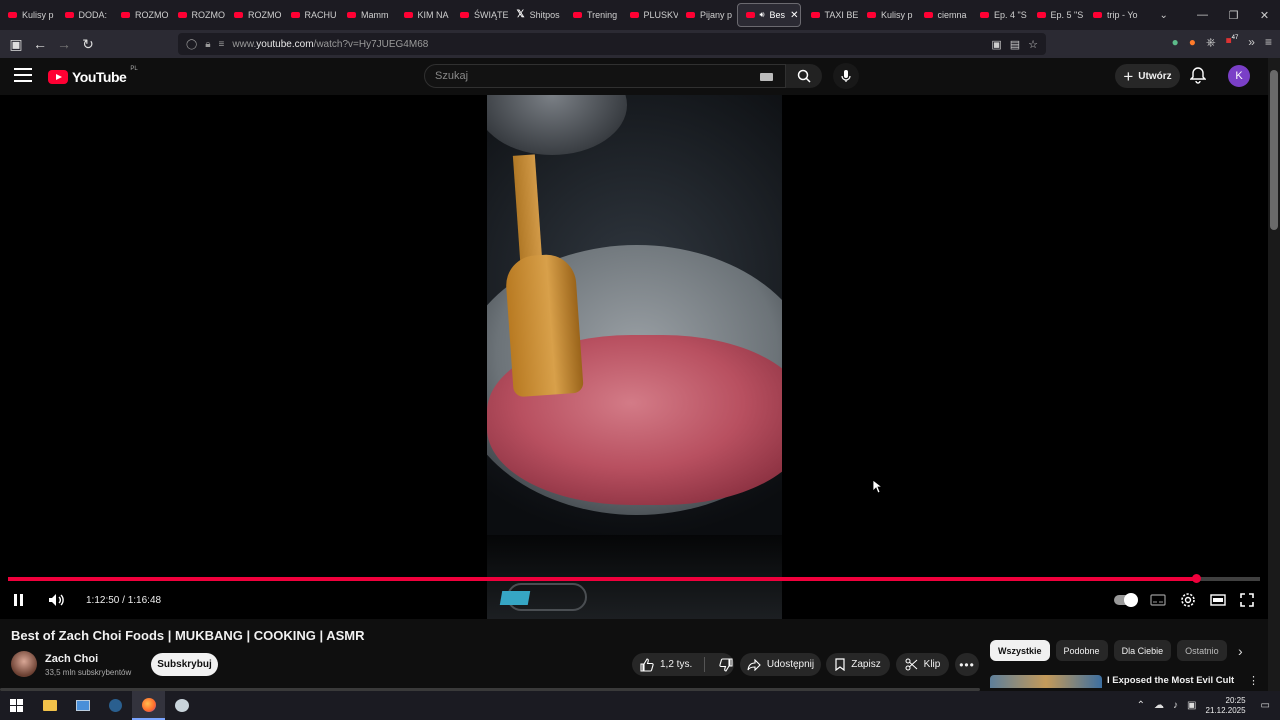 The image size is (1280, 720). Describe the element at coordinates (207, 44) in the screenshot. I see `lock-icon: 🔒︎` at that location.